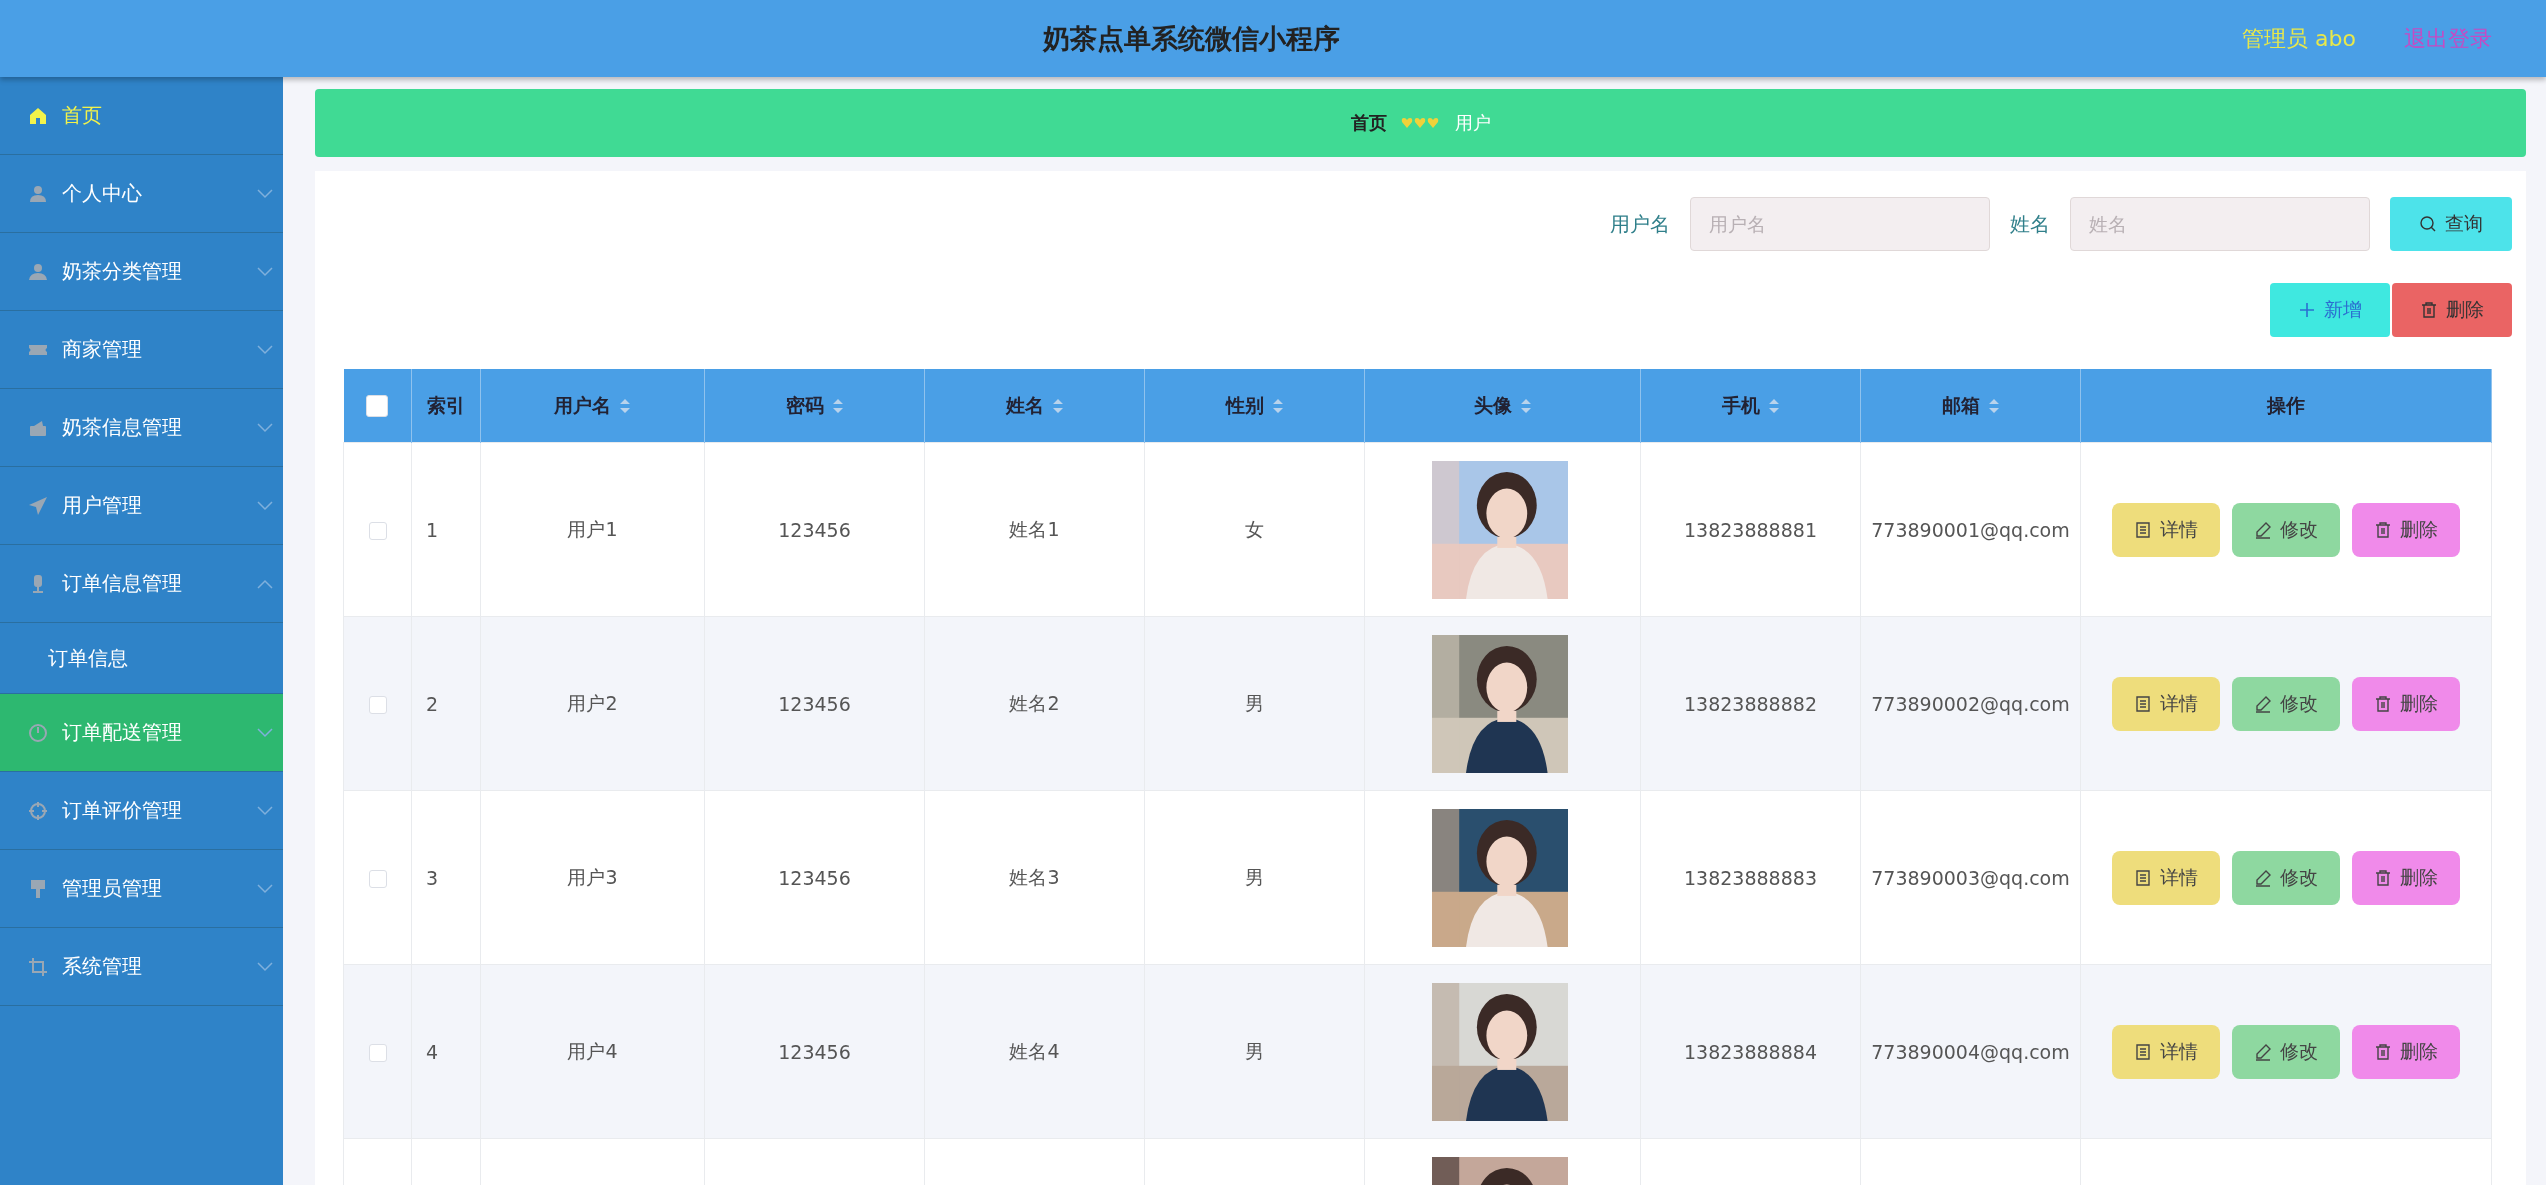  What do you see at coordinates (2451, 224) in the screenshot?
I see `search-button: 查询` at bounding box center [2451, 224].